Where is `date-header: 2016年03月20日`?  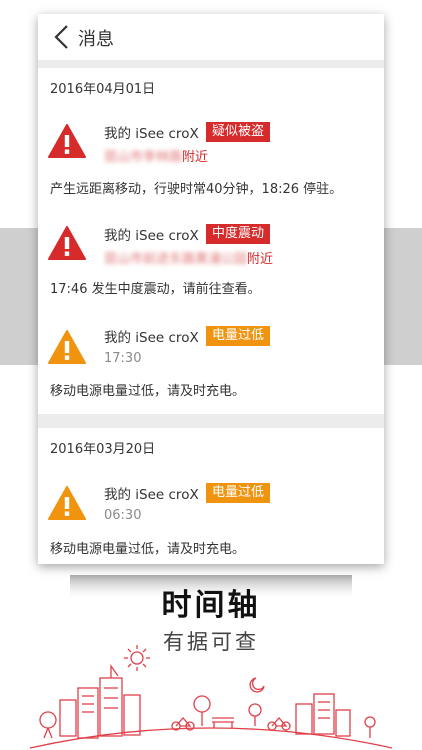 date-header: 2016年03月20日 is located at coordinates (211, 447).